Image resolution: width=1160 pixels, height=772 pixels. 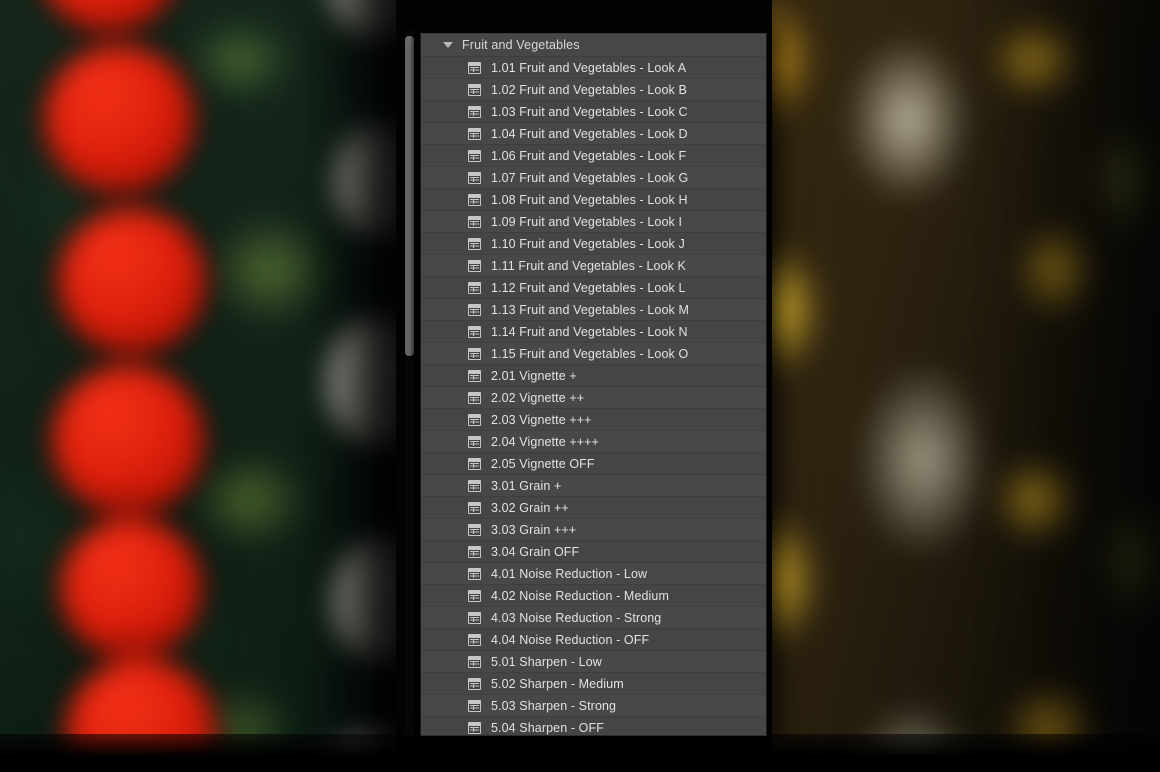 What do you see at coordinates (588, 243) in the screenshot?
I see `preset-item-label: 1.10 Fruit and Vegetables - Look J` at bounding box center [588, 243].